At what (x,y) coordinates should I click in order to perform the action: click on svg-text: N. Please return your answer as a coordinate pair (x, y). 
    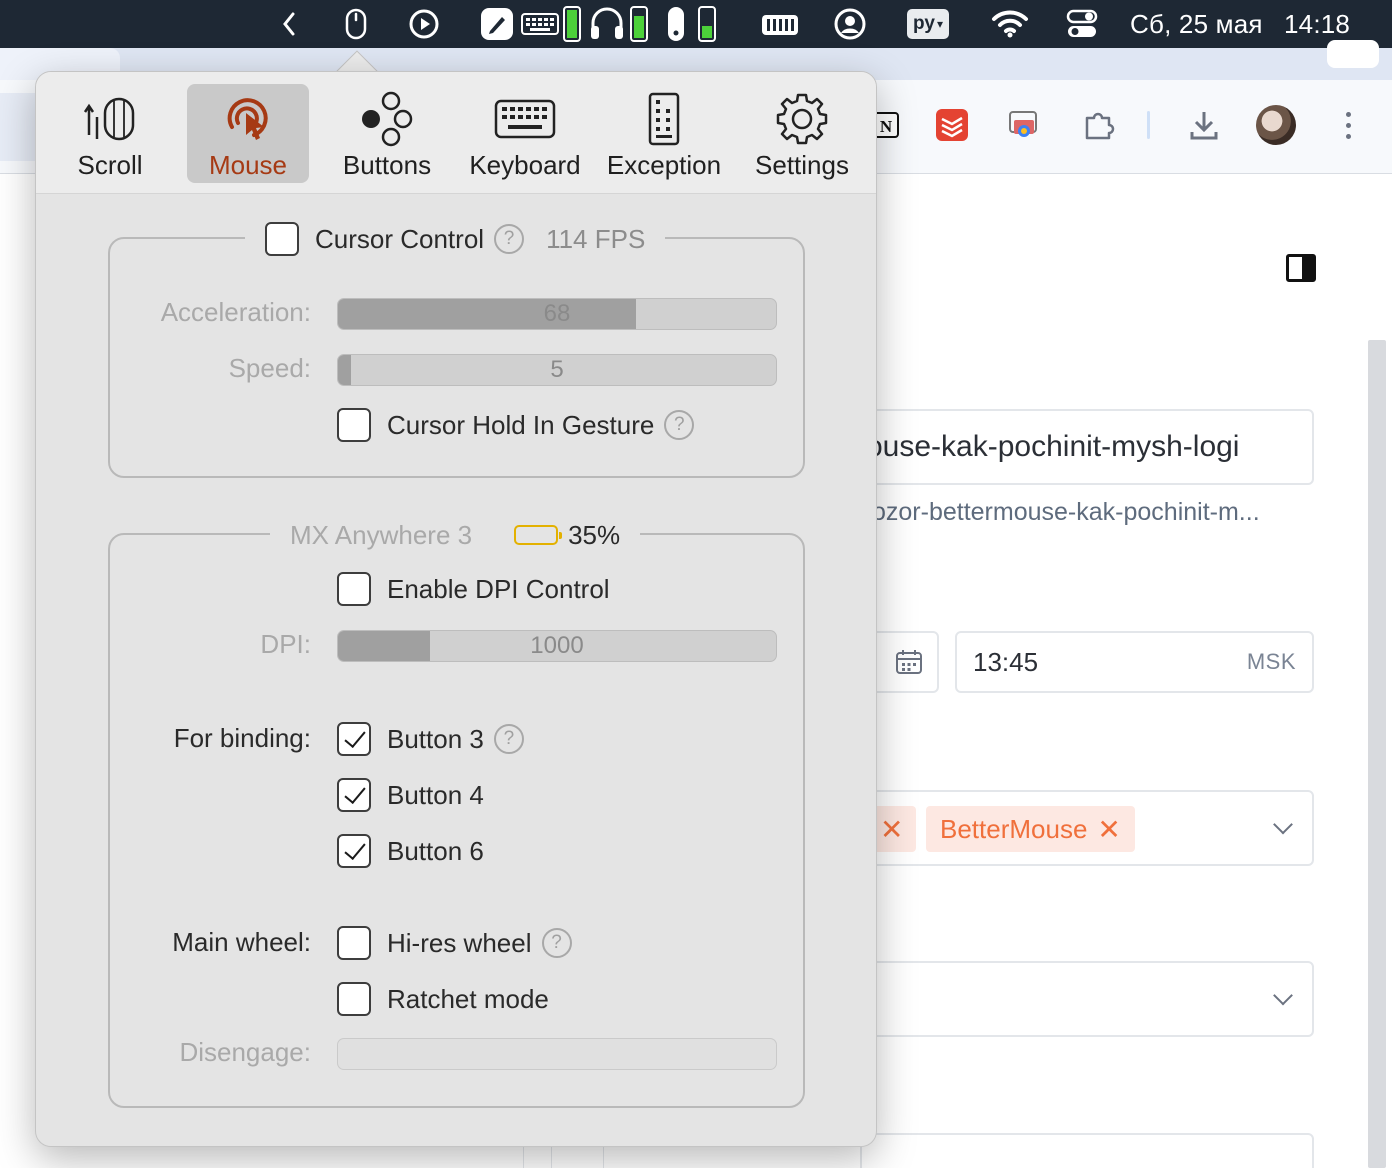
    Looking at the image, I should click on (886, 126).